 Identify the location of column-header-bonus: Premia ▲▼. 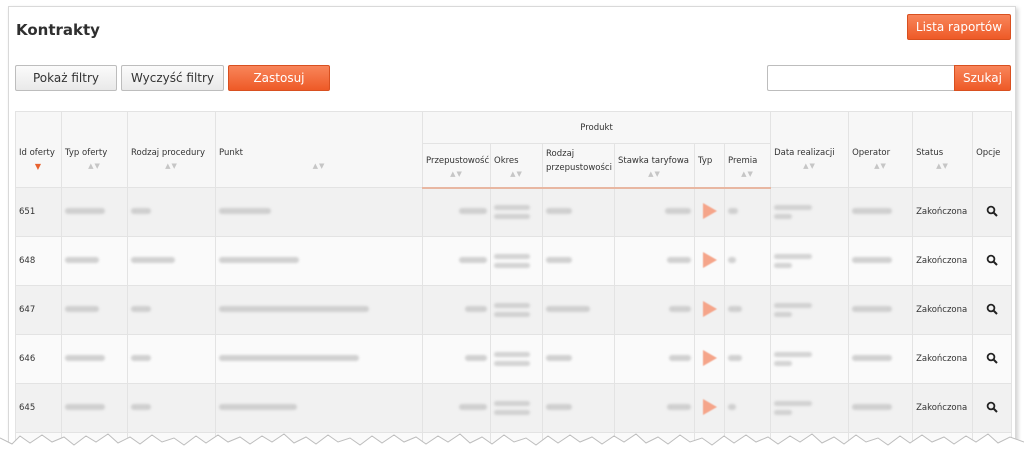
(747, 166).